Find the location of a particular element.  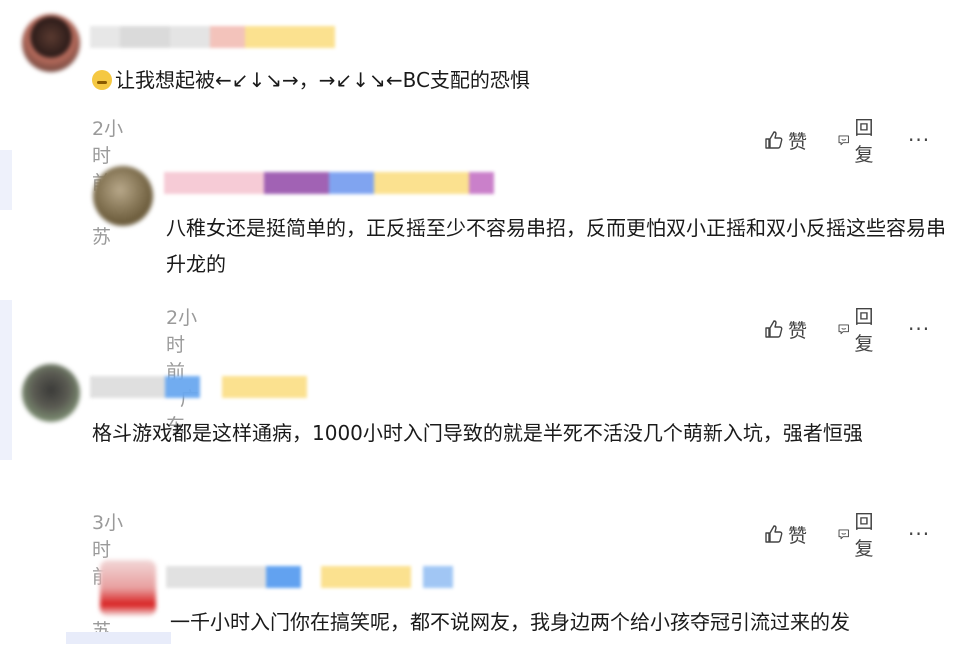

comment-text: 一千小时入门你在搞笑呢，都不说网友，我身边两个给小孩夺冠引流过来的发 is located at coordinates (510, 622).